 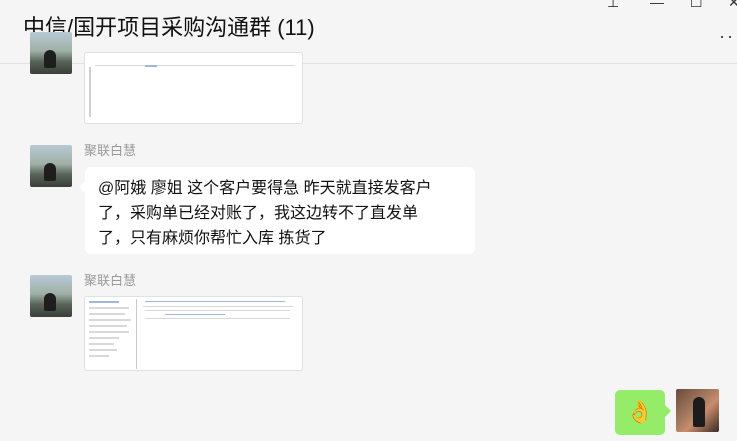 What do you see at coordinates (727, 36) in the screenshot?
I see `more-icon: ··` at bounding box center [727, 36].